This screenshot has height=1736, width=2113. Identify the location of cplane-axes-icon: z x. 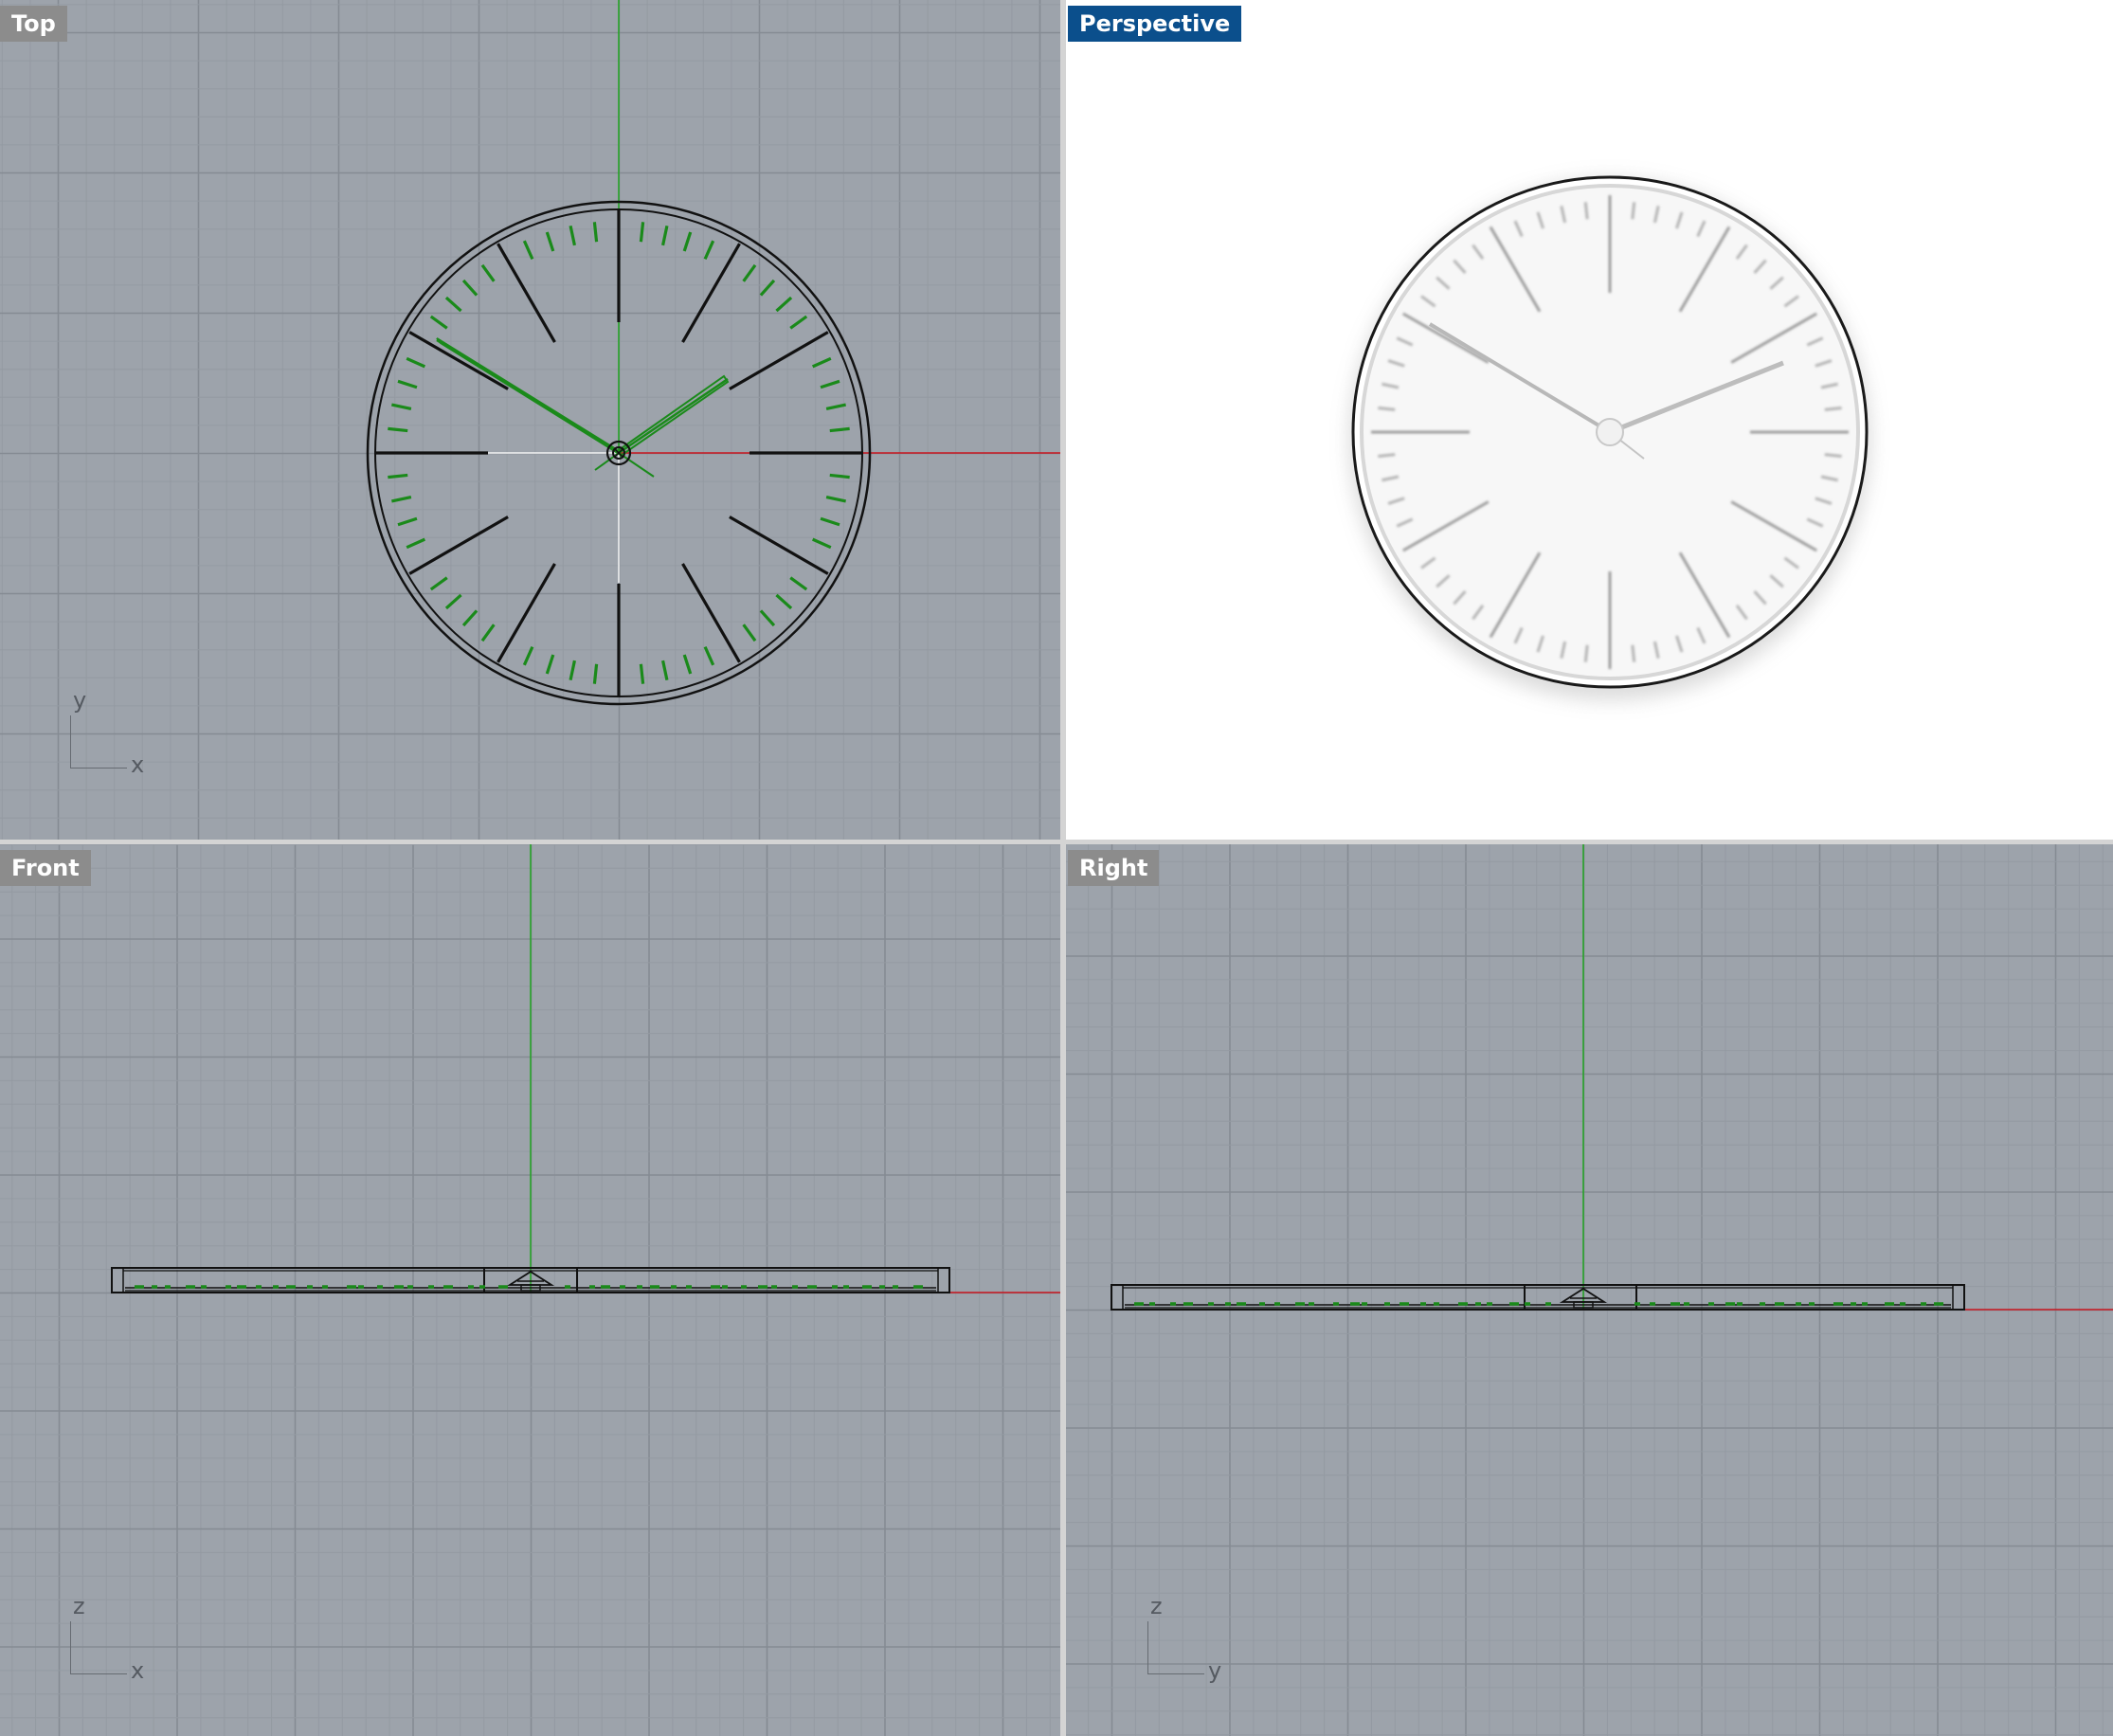
(101, 1638).